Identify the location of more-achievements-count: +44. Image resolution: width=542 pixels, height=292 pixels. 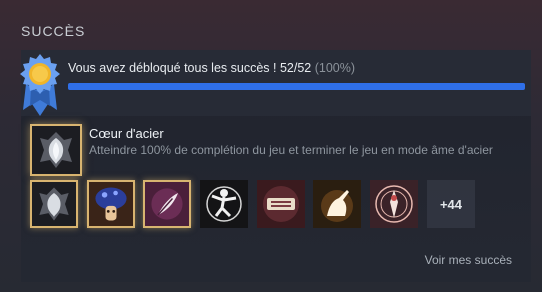
(451, 204).